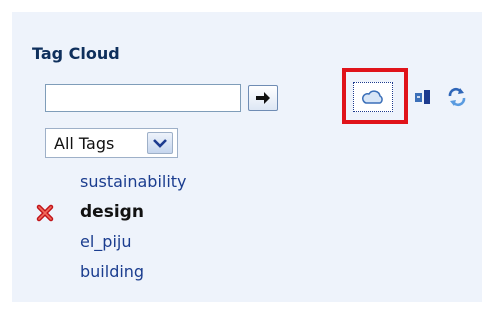  Describe the element at coordinates (84, 143) in the screenshot. I see `tag-filter-value: All Tags` at that location.